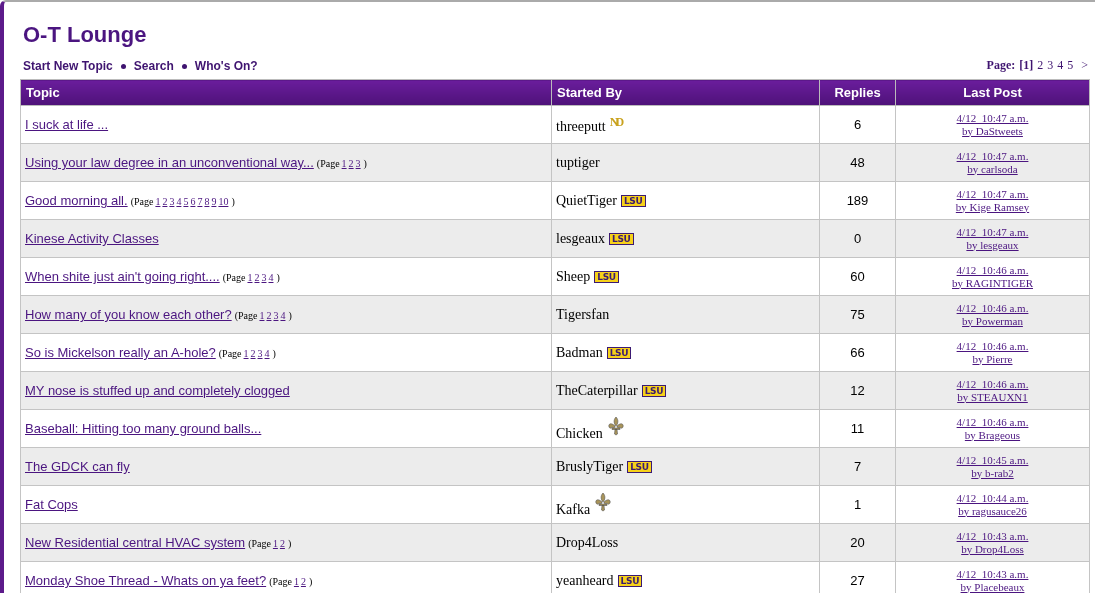 The height and width of the screenshot is (593, 1095). What do you see at coordinates (857, 504) in the screenshot?
I see `reply-count: 1` at bounding box center [857, 504].